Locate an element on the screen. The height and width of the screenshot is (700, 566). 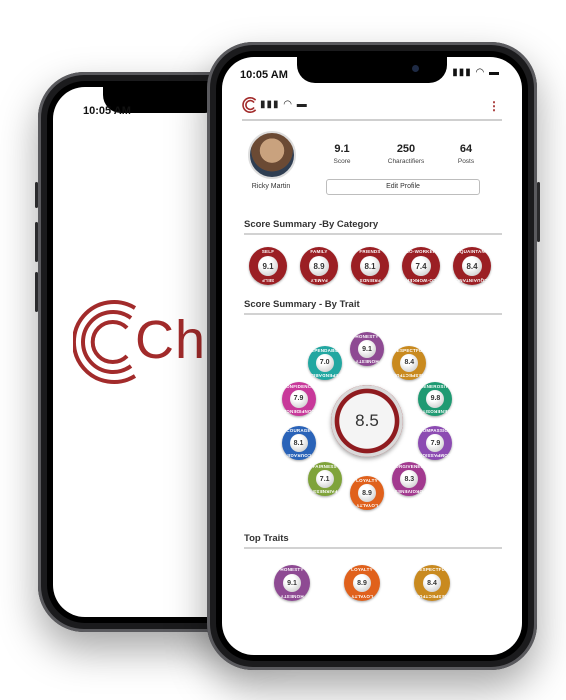
trait-badge: FORGIVENESS 8.3 FORGIVENESS is located at coordinates (409, 479).